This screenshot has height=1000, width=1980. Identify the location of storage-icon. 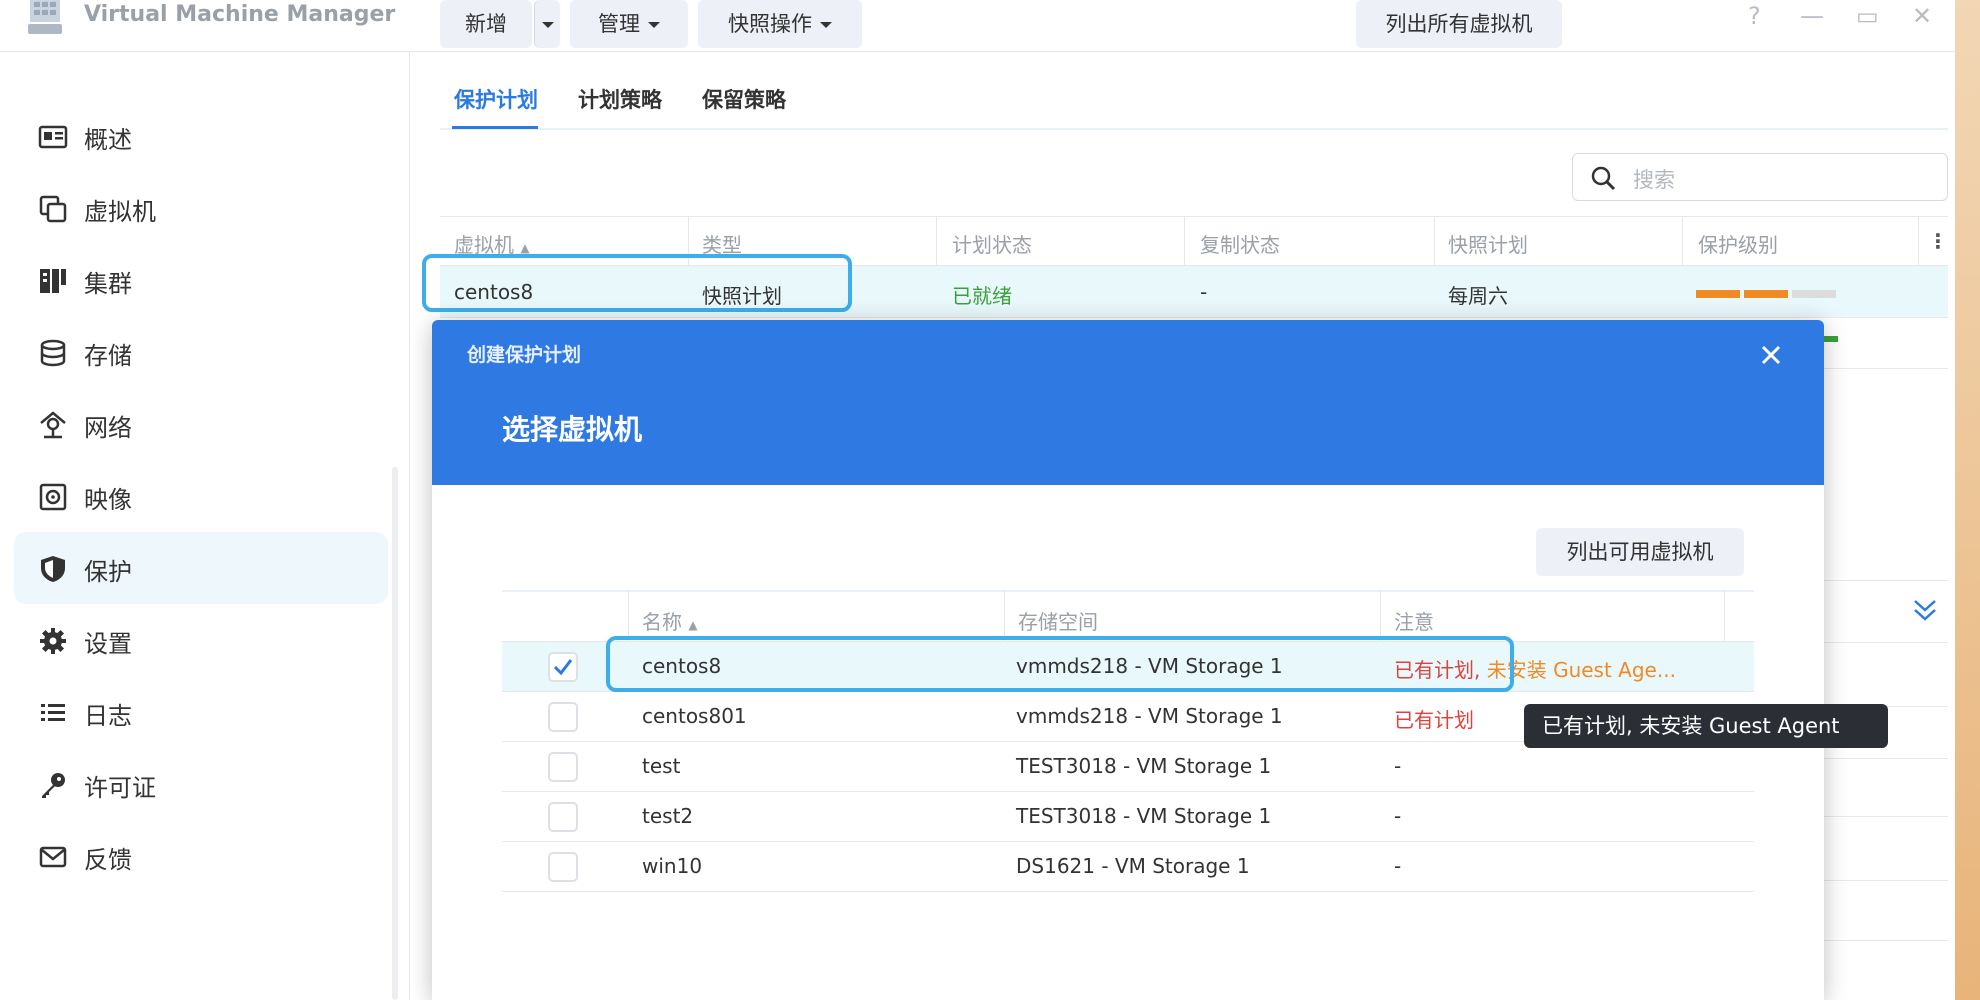
(53, 353).